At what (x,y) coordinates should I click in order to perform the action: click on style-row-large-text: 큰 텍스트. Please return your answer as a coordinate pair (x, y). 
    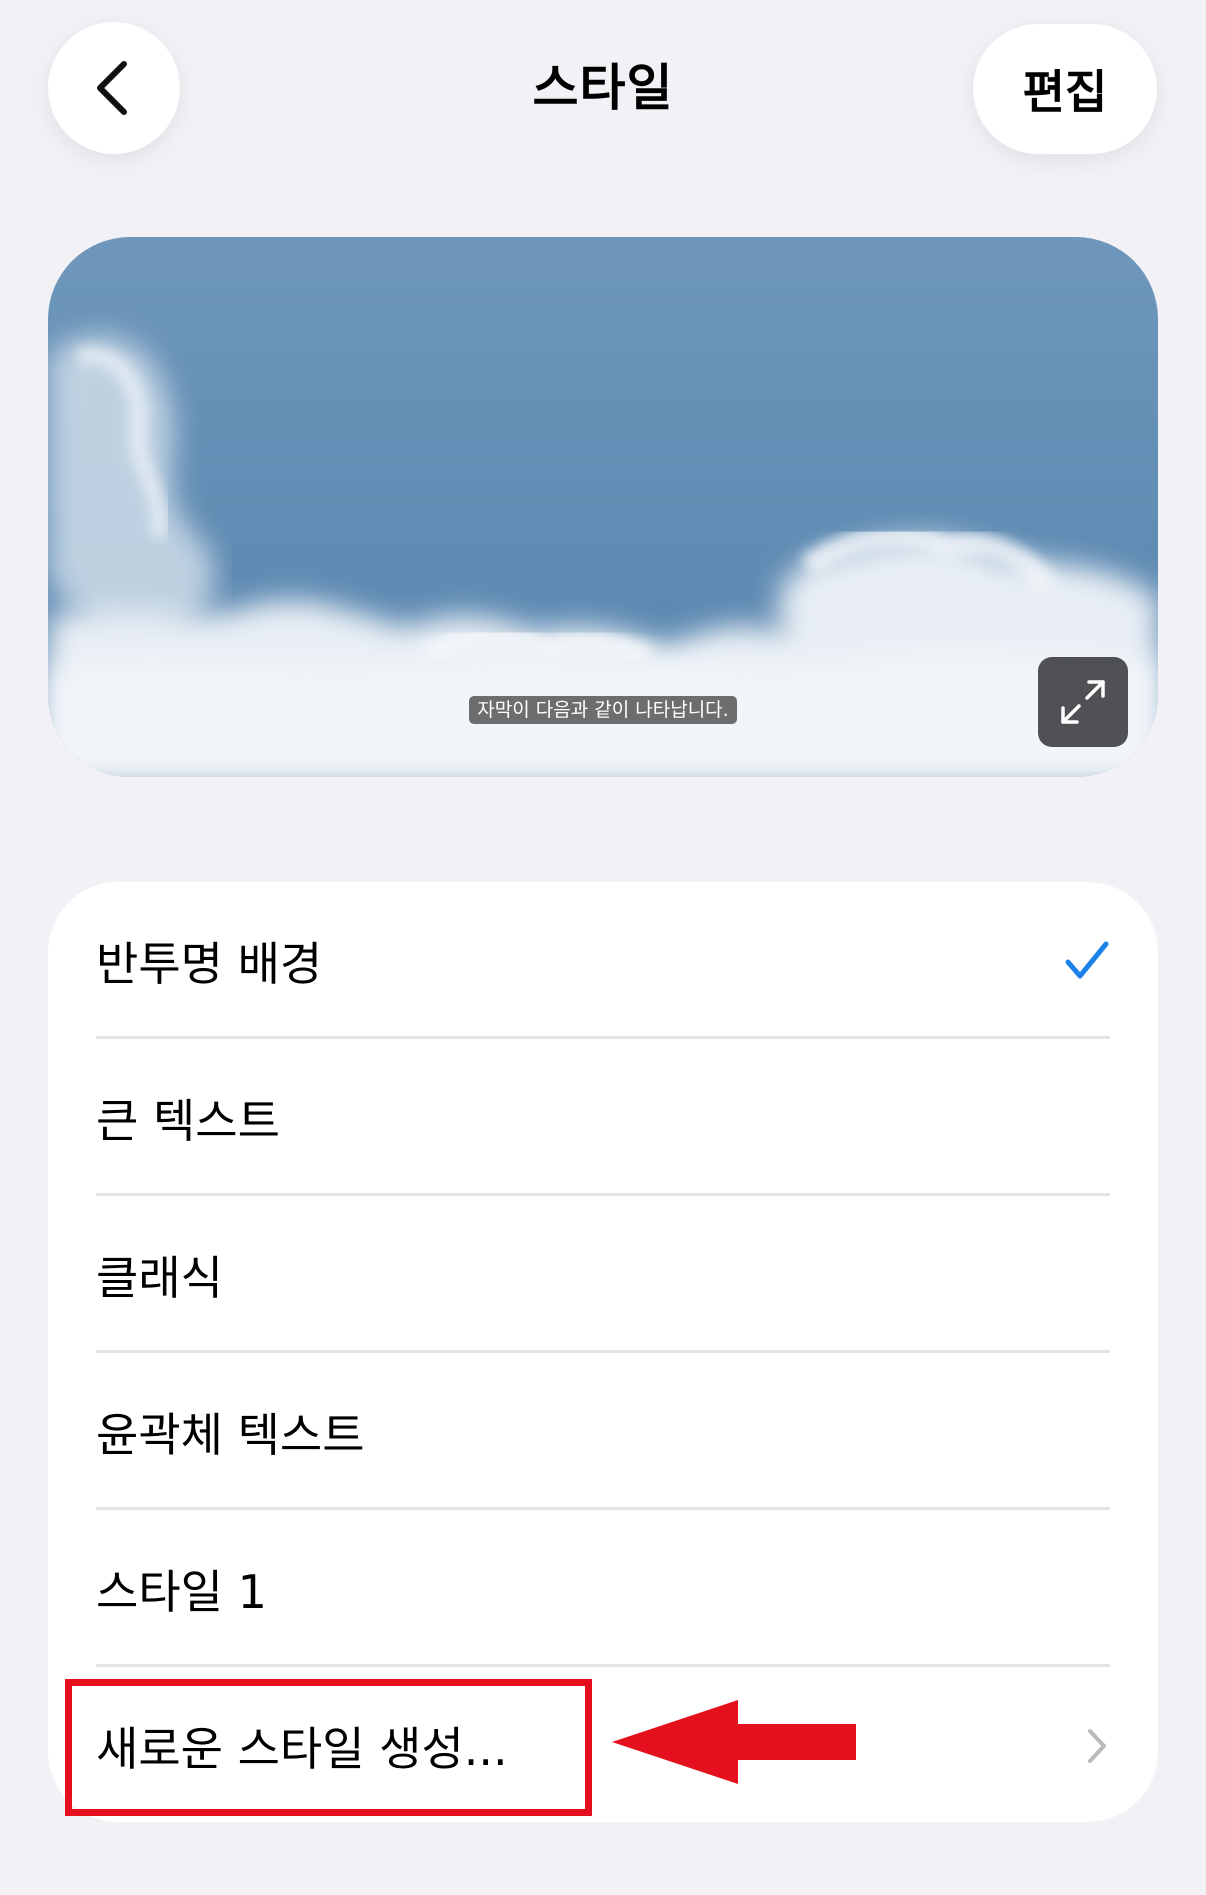
    Looking at the image, I should click on (603, 1117).